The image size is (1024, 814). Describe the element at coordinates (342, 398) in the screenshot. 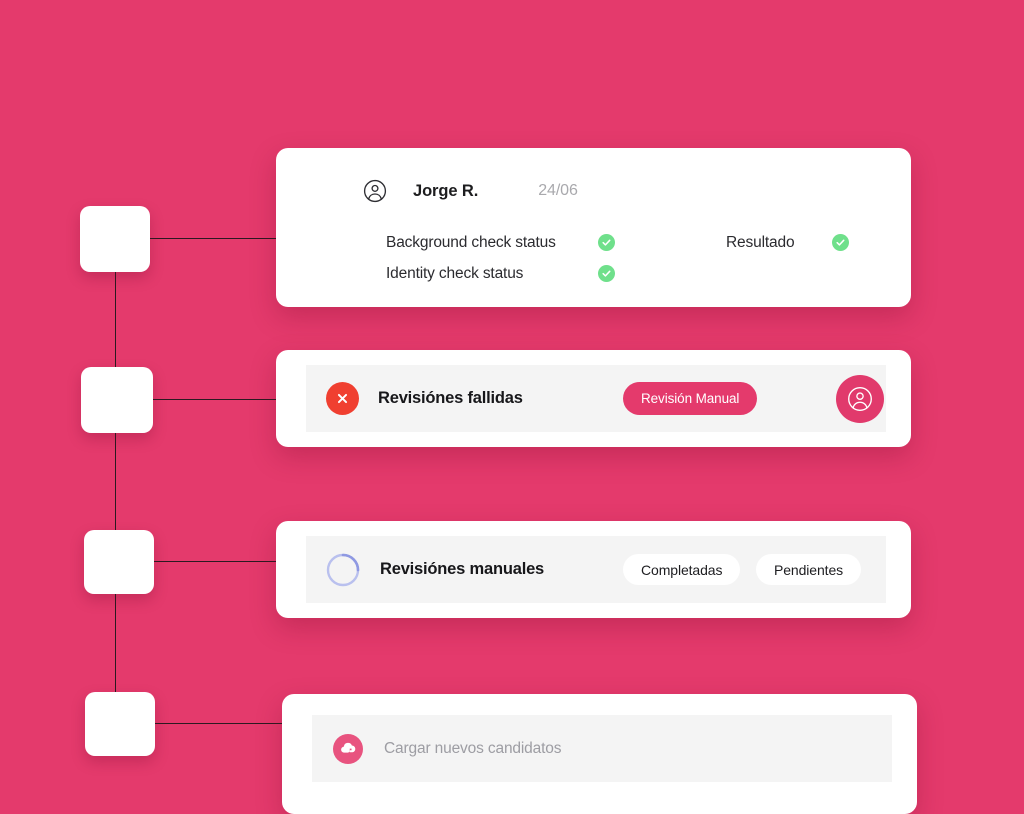

I see `x-circle-icon` at that location.